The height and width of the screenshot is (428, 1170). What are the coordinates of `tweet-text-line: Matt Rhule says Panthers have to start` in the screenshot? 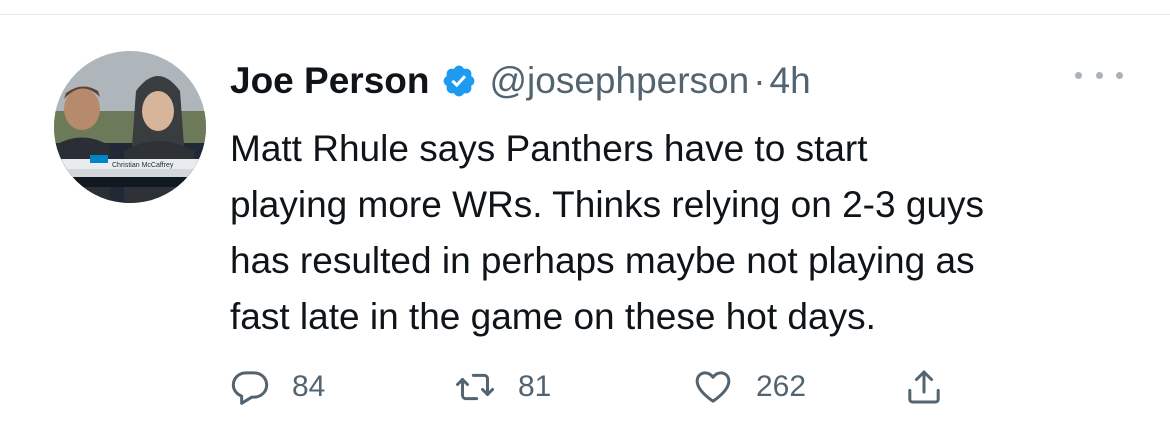 It's located at (549, 148).